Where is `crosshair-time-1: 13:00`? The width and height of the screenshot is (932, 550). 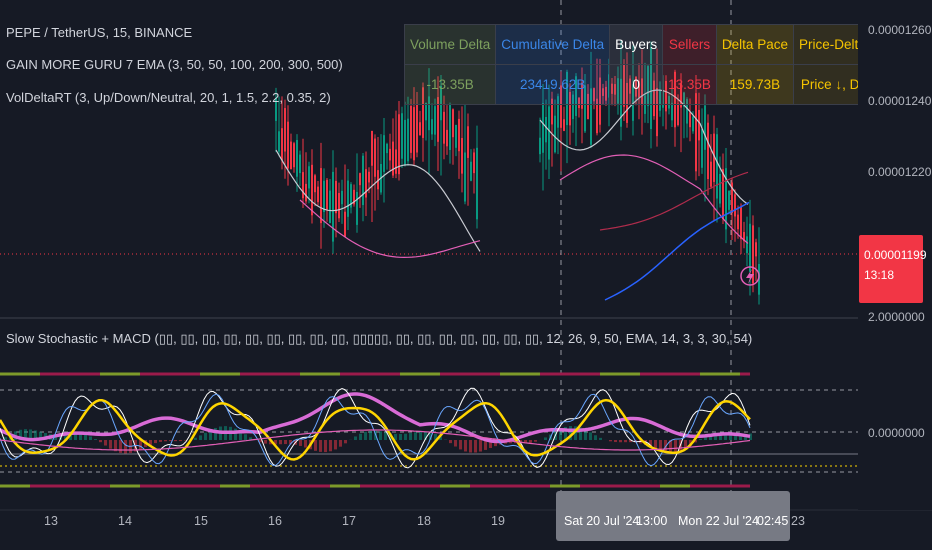
crosshair-time-1: 13:00 is located at coordinates (652, 521).